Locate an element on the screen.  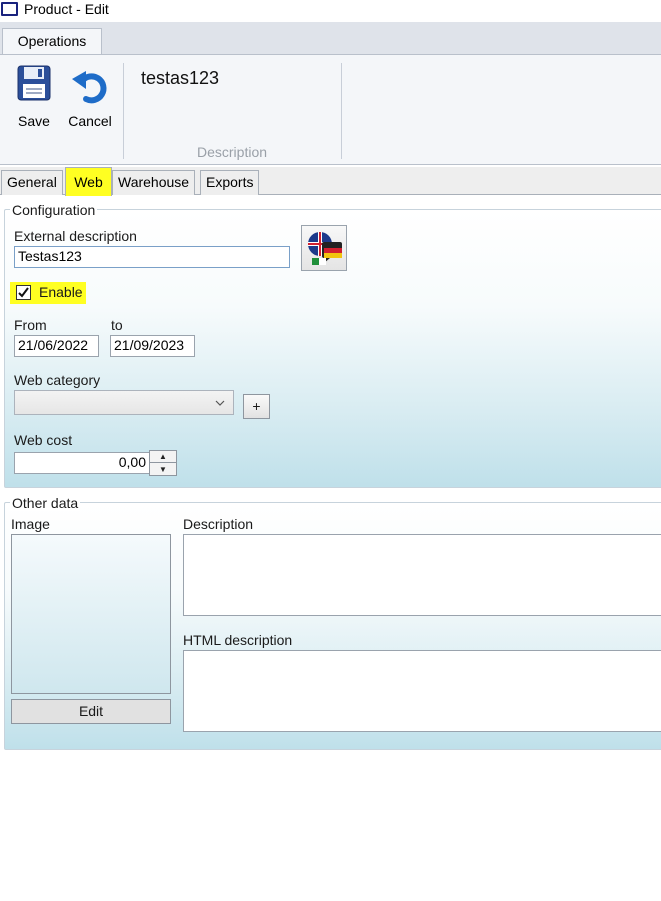
to-date-input: 21/09/2023 is located at coordinates (152, 346).